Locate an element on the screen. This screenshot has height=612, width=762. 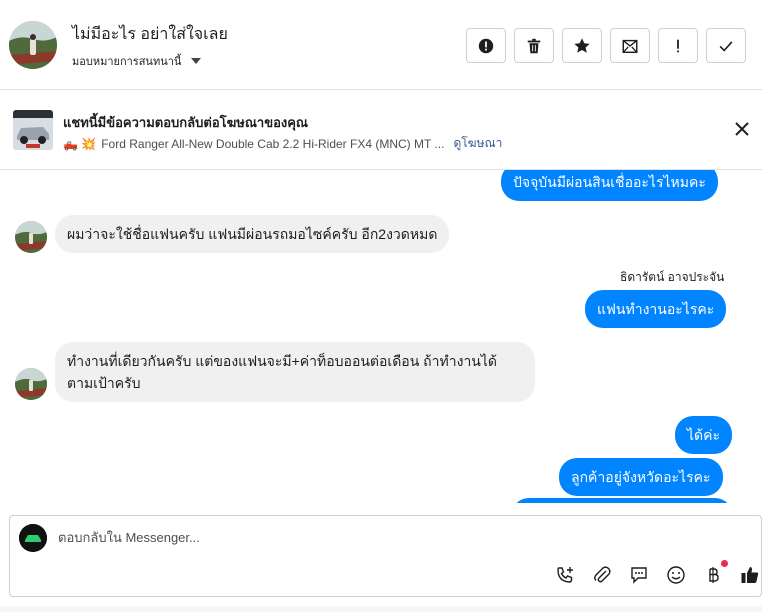
assign-conversation-dropdown: มอบหมายการสนทนานี้ is located at coordinates (137, 61).